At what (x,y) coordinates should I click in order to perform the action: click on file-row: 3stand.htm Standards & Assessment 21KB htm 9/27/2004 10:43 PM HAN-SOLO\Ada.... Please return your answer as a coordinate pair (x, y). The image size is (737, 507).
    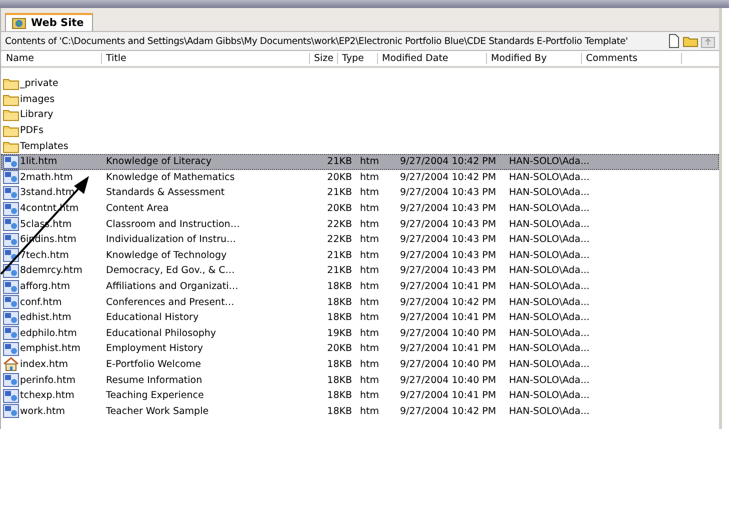
    Looking at the image, I should click on (360, 193).